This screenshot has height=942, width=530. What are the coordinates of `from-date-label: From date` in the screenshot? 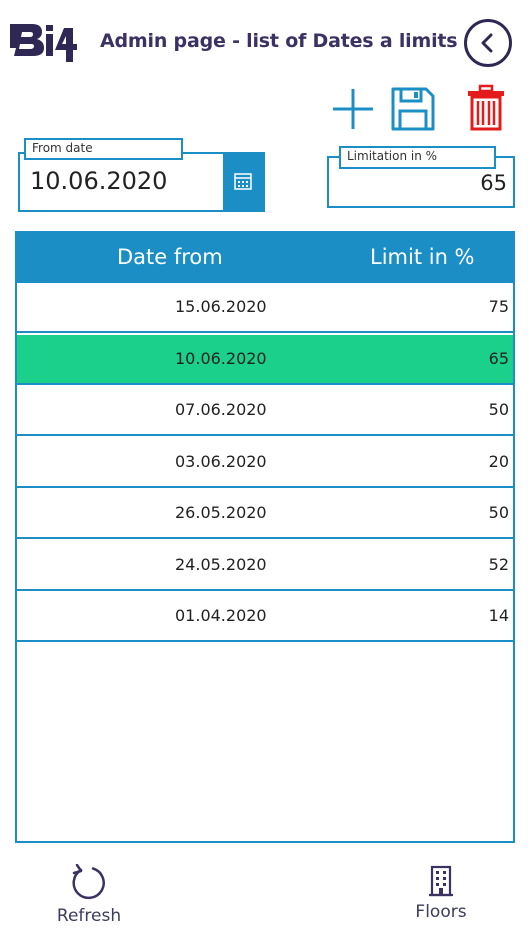 It's located at (103, 149).